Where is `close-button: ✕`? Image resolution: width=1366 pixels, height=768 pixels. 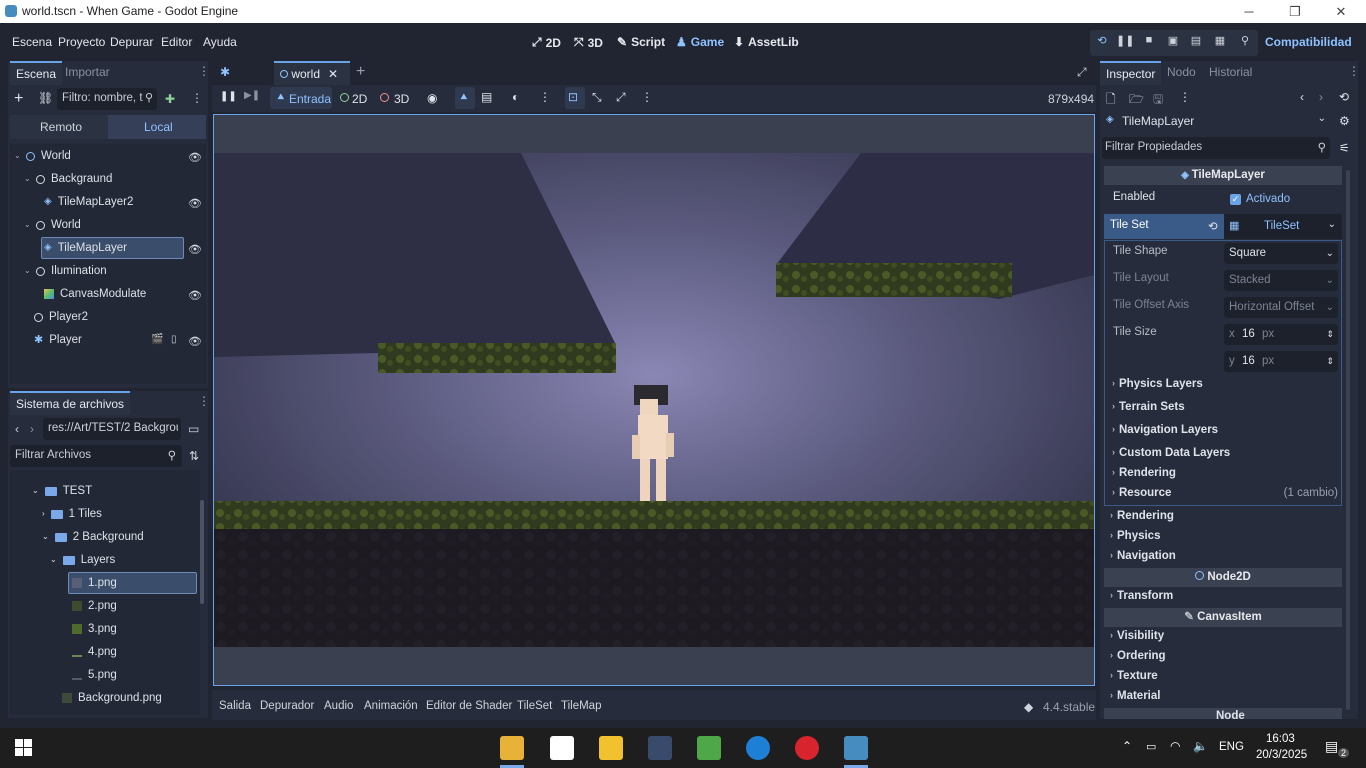
close-button: ✕ is located at coordinates (1341, 11).